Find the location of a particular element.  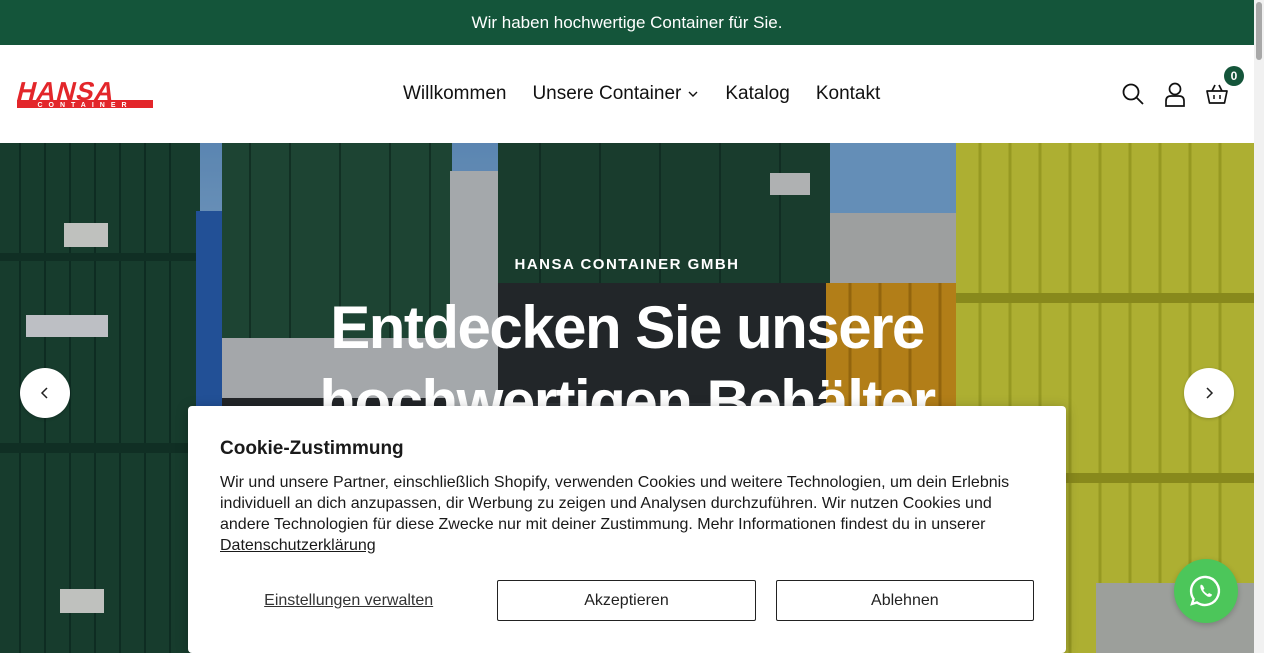

nav-unsere-container: Unsere Container is located at coordinates (615, 94).